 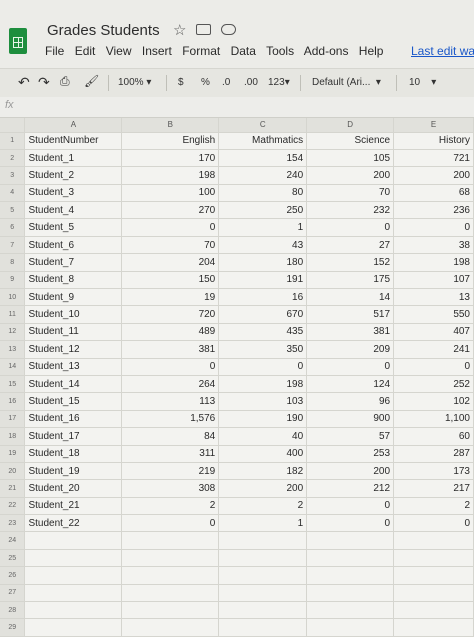 I want to click on column-header: C, so click(x=263, y=125).